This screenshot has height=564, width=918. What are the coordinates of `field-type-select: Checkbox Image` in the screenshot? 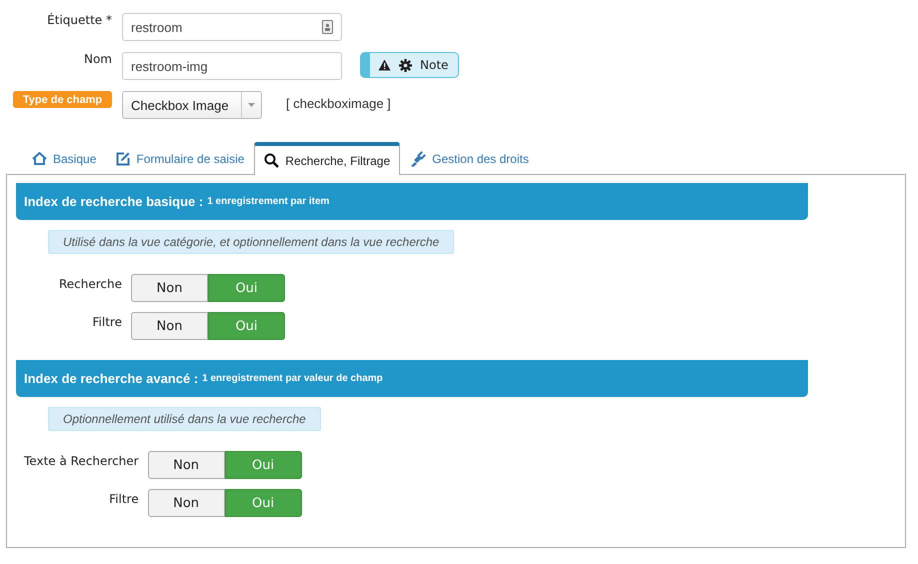 It's located at (192, 105).